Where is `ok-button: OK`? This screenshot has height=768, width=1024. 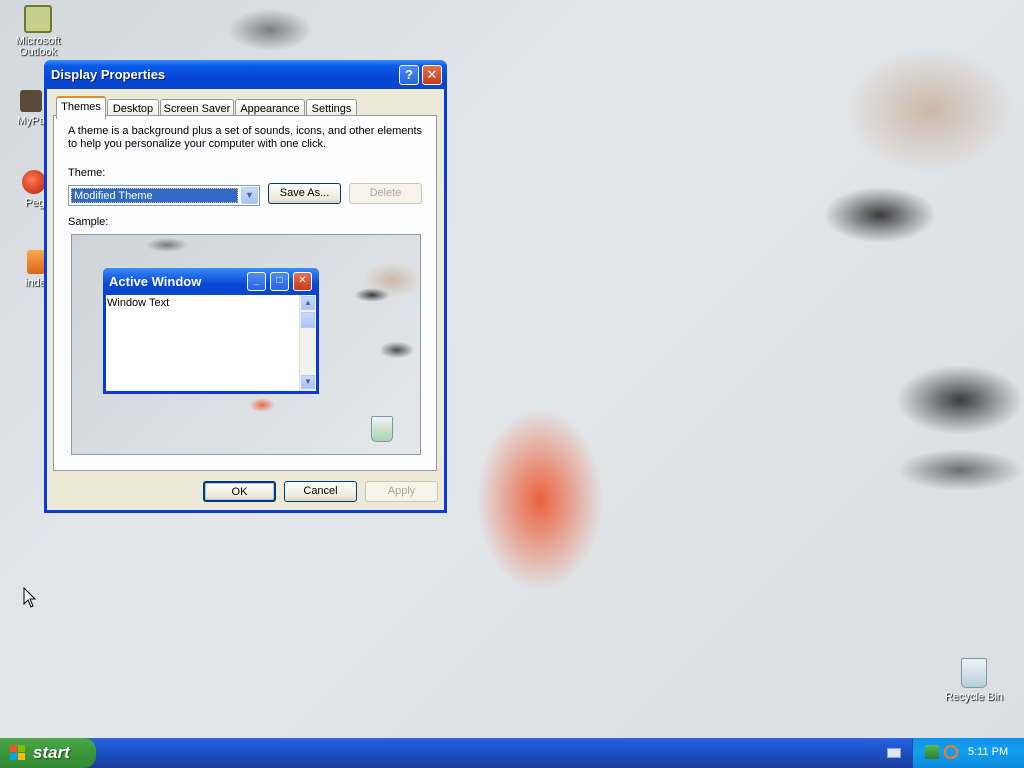 ok-button: OK is located at coordinates (239, 491).